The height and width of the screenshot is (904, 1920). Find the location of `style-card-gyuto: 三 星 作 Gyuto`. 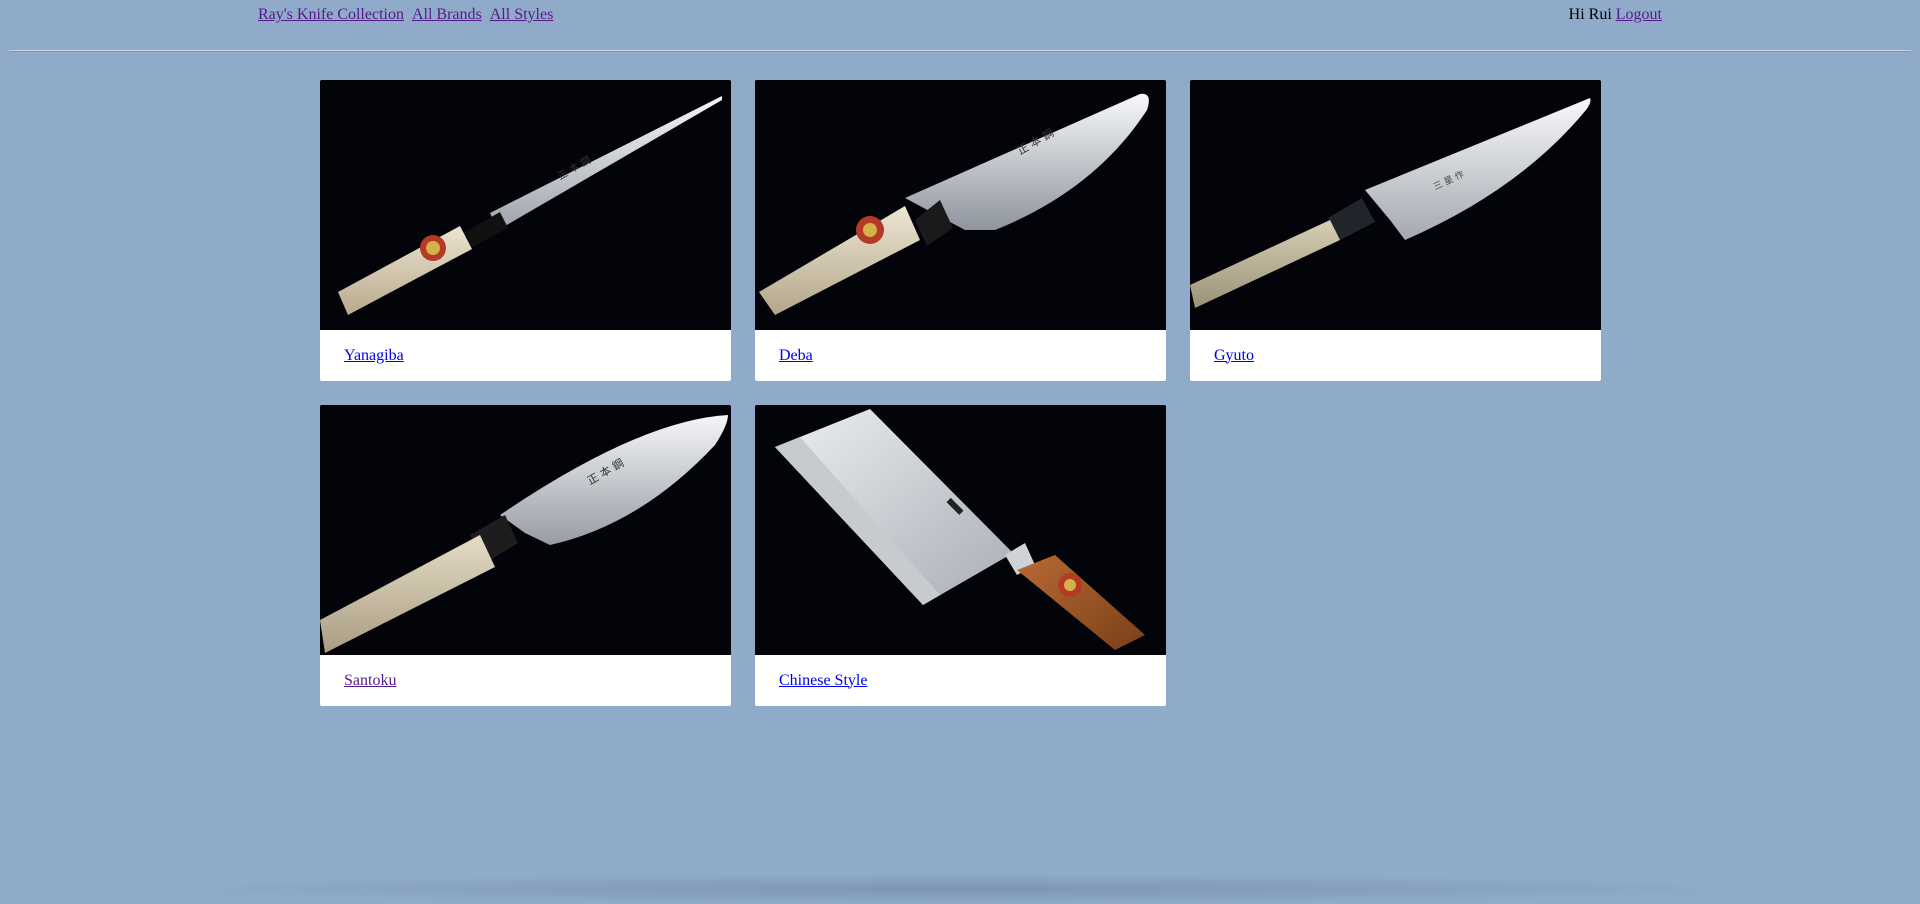

style-card-gyuto: 三 星 作 Gyuto is located at coordinates (1395, 230).